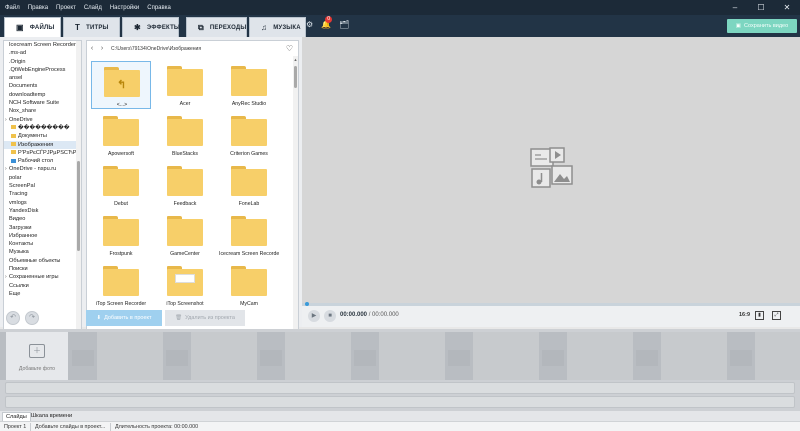 The height and width of the screenshot is (431, 800). What do you see at coordinates (121, 285) in the screenshot?
I see `file-item: iTop Screen Recorder` at bounding box center [121, 285].